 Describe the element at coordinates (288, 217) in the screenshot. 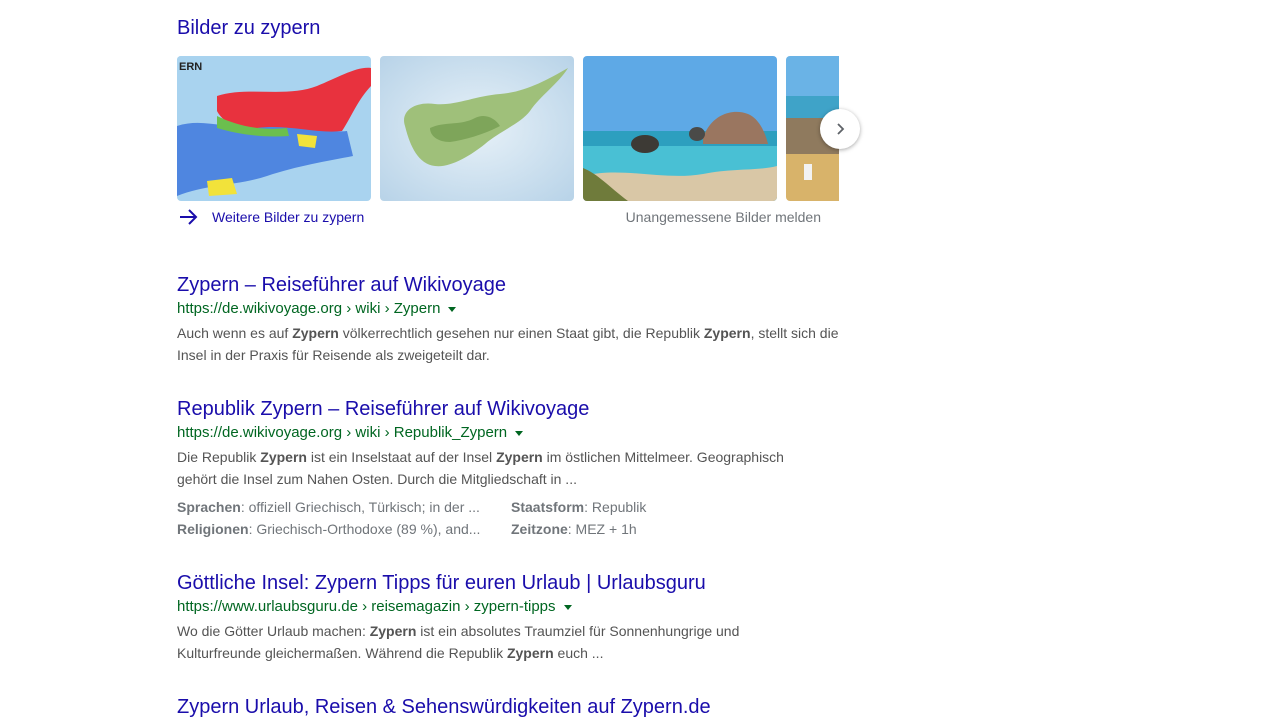

I see `more-images-label: Weitere Bilder zu zypern` at that location.